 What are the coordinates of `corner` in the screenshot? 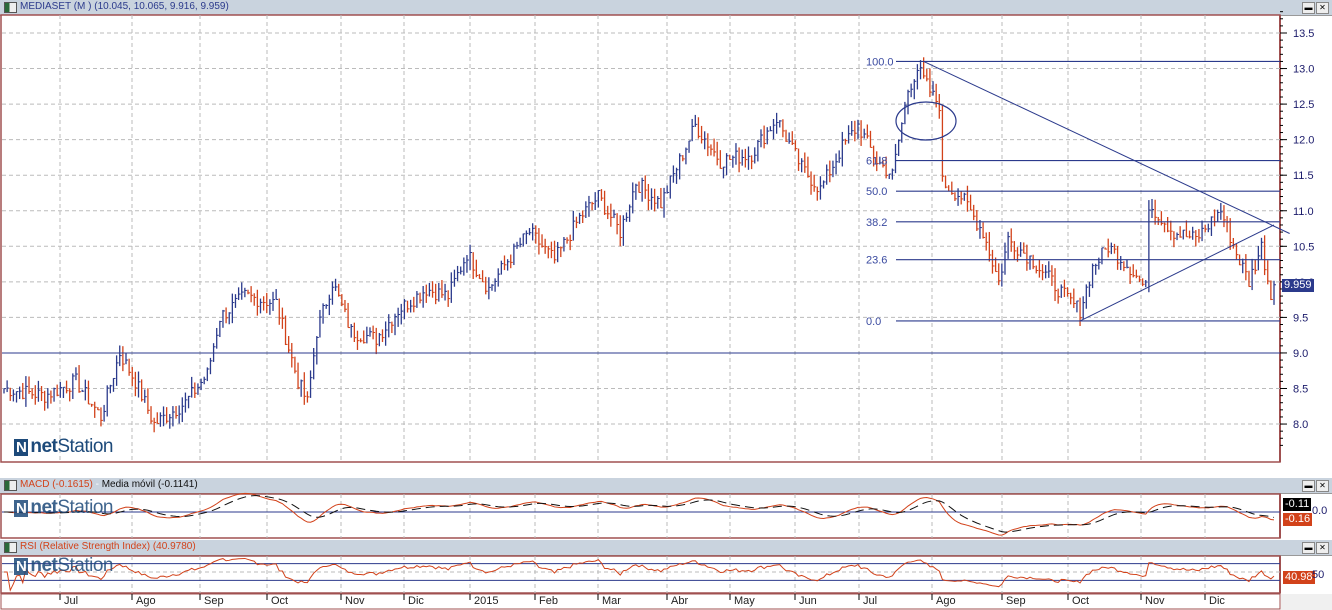 It's located at (1306, 602).